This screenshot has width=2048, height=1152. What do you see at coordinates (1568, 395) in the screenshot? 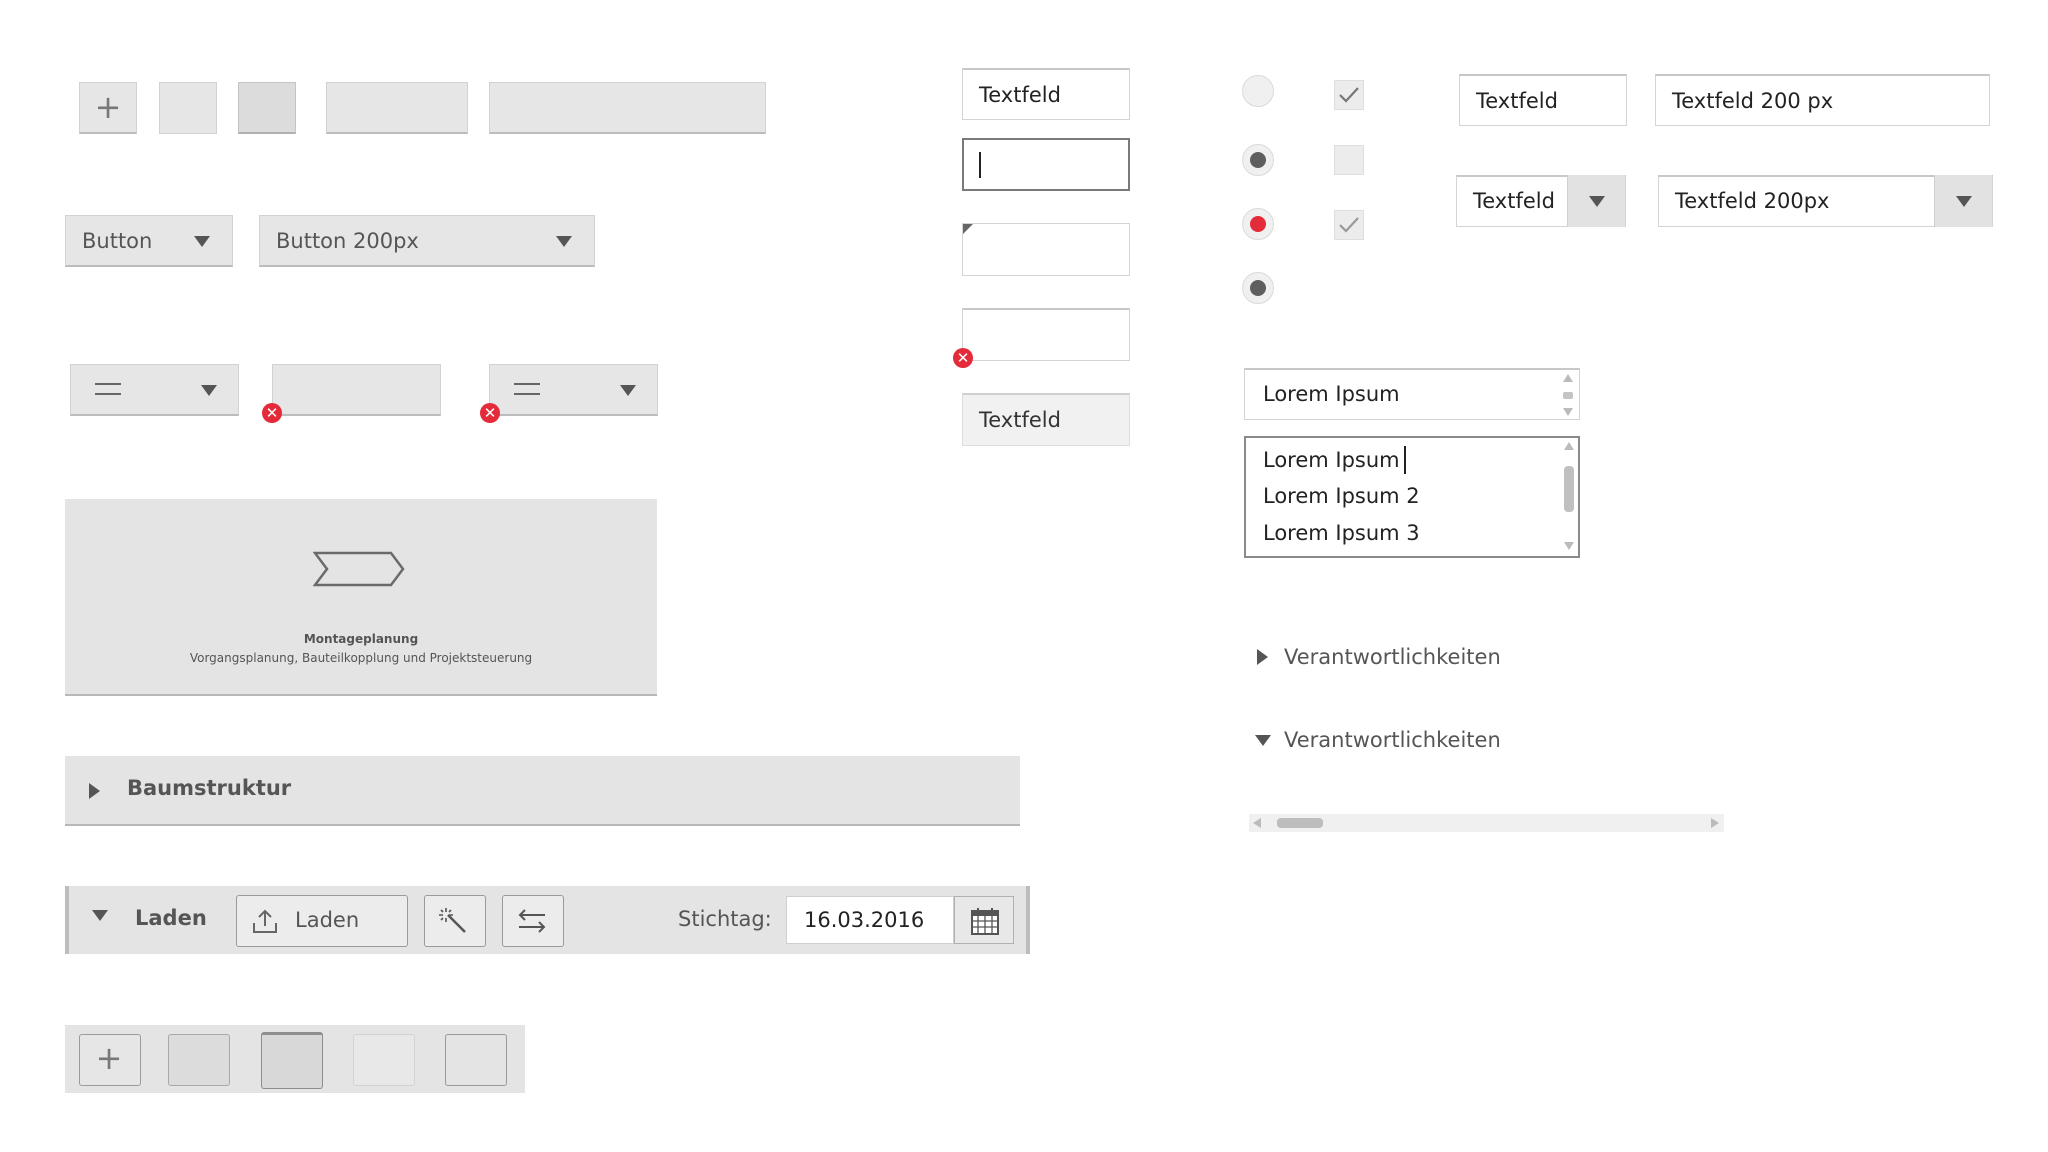
I see `spin-thumb` at bounding box center [1568, 395].